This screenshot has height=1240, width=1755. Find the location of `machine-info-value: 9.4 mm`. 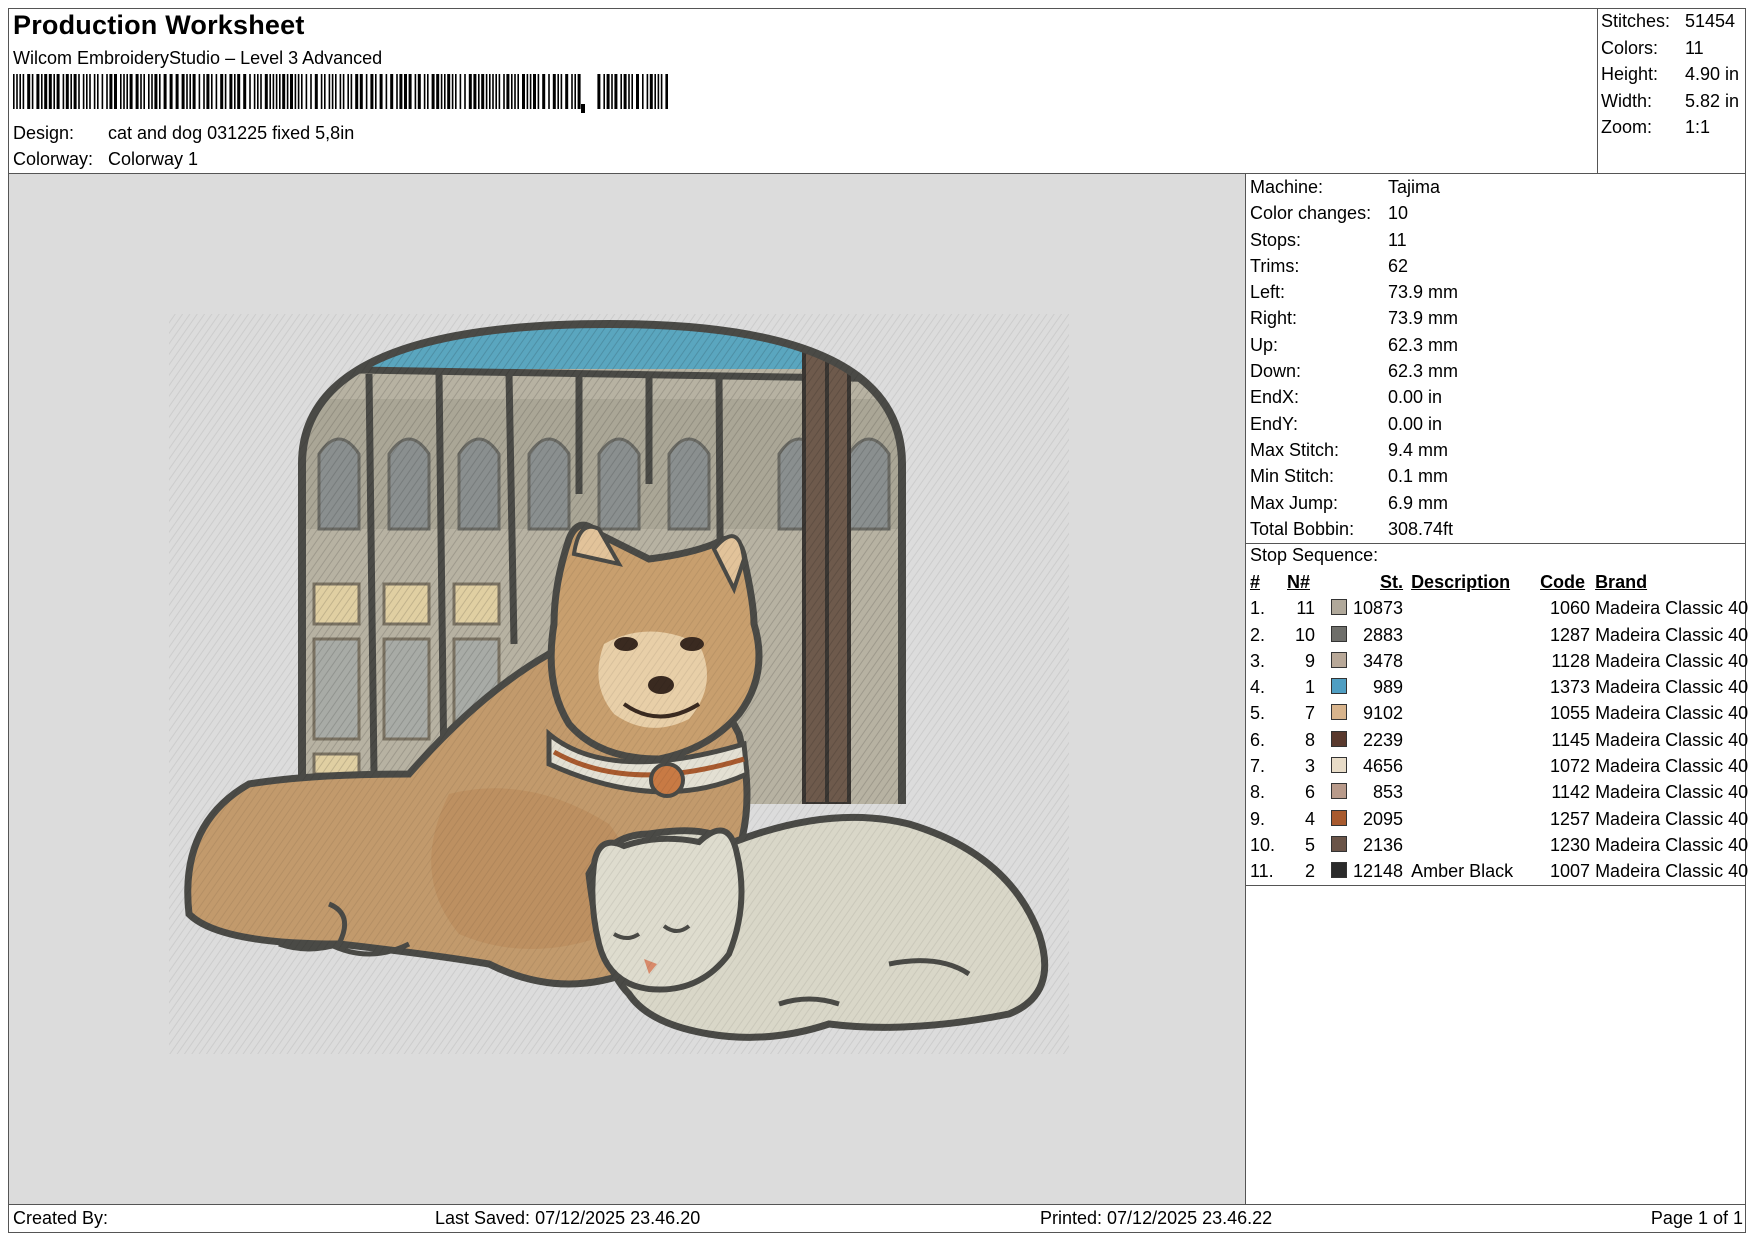

machine-info-value: 9.4 mm is located at coordinates (1418, 449).